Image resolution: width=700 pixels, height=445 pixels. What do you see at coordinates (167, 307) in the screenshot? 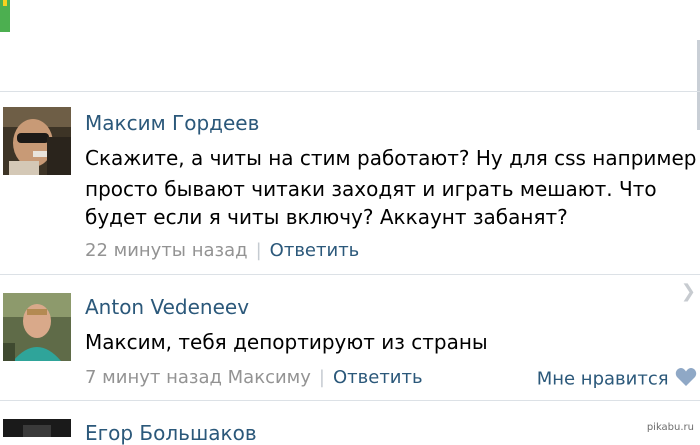
I see `comment-author: Anton Vedeneev` at bounding box center [167, 307].